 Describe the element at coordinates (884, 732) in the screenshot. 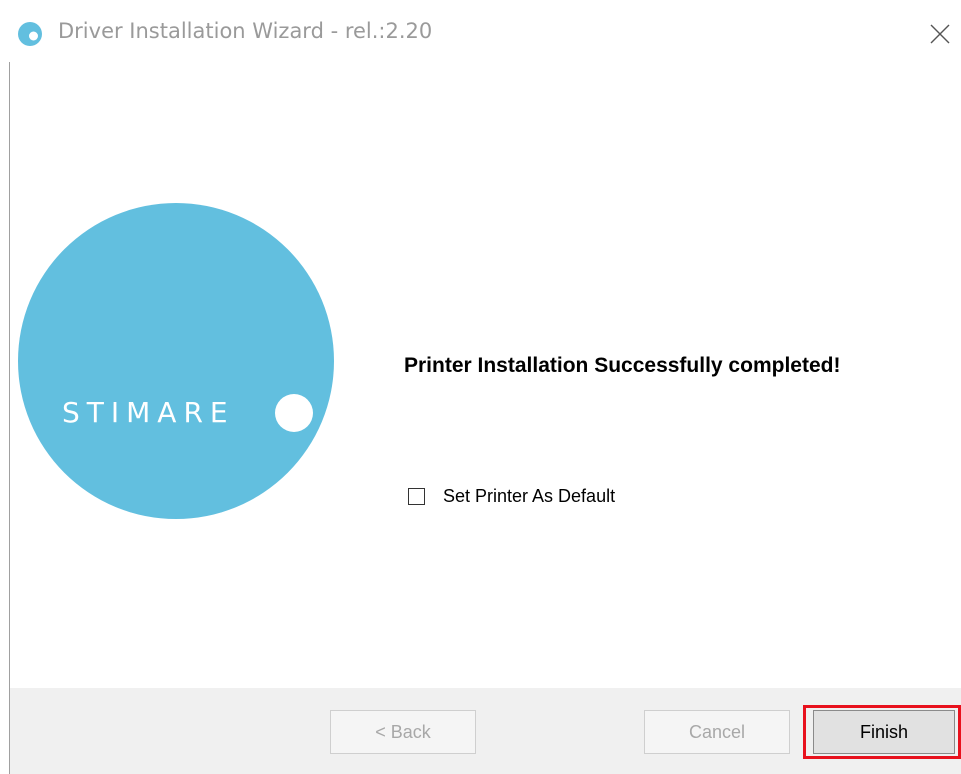

I see `finish-button: Finish` at that location.